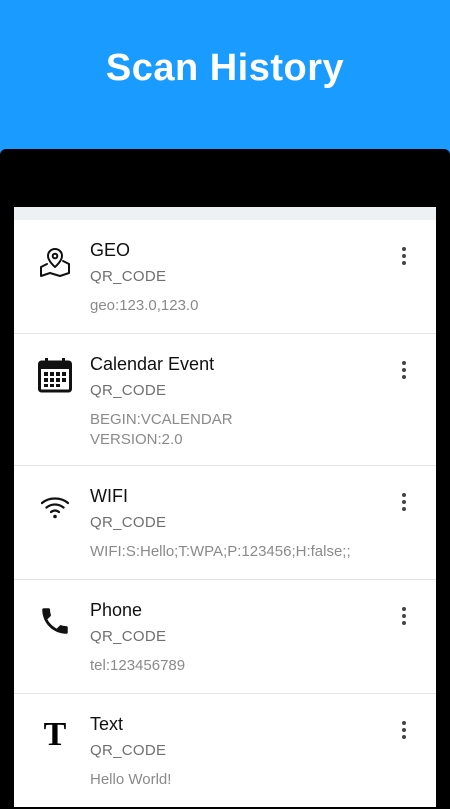  Describe the element at coordinates (55, 621) in the screenshot. I see `phone-icon` at that location.